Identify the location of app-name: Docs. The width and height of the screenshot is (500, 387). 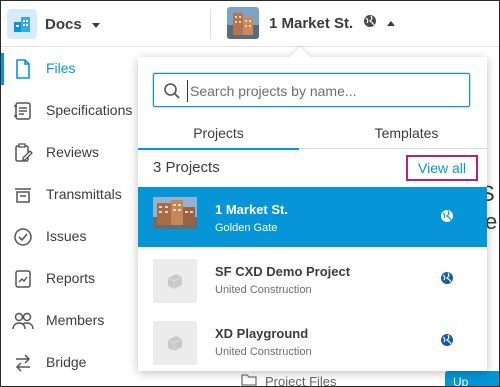
(63, 24).